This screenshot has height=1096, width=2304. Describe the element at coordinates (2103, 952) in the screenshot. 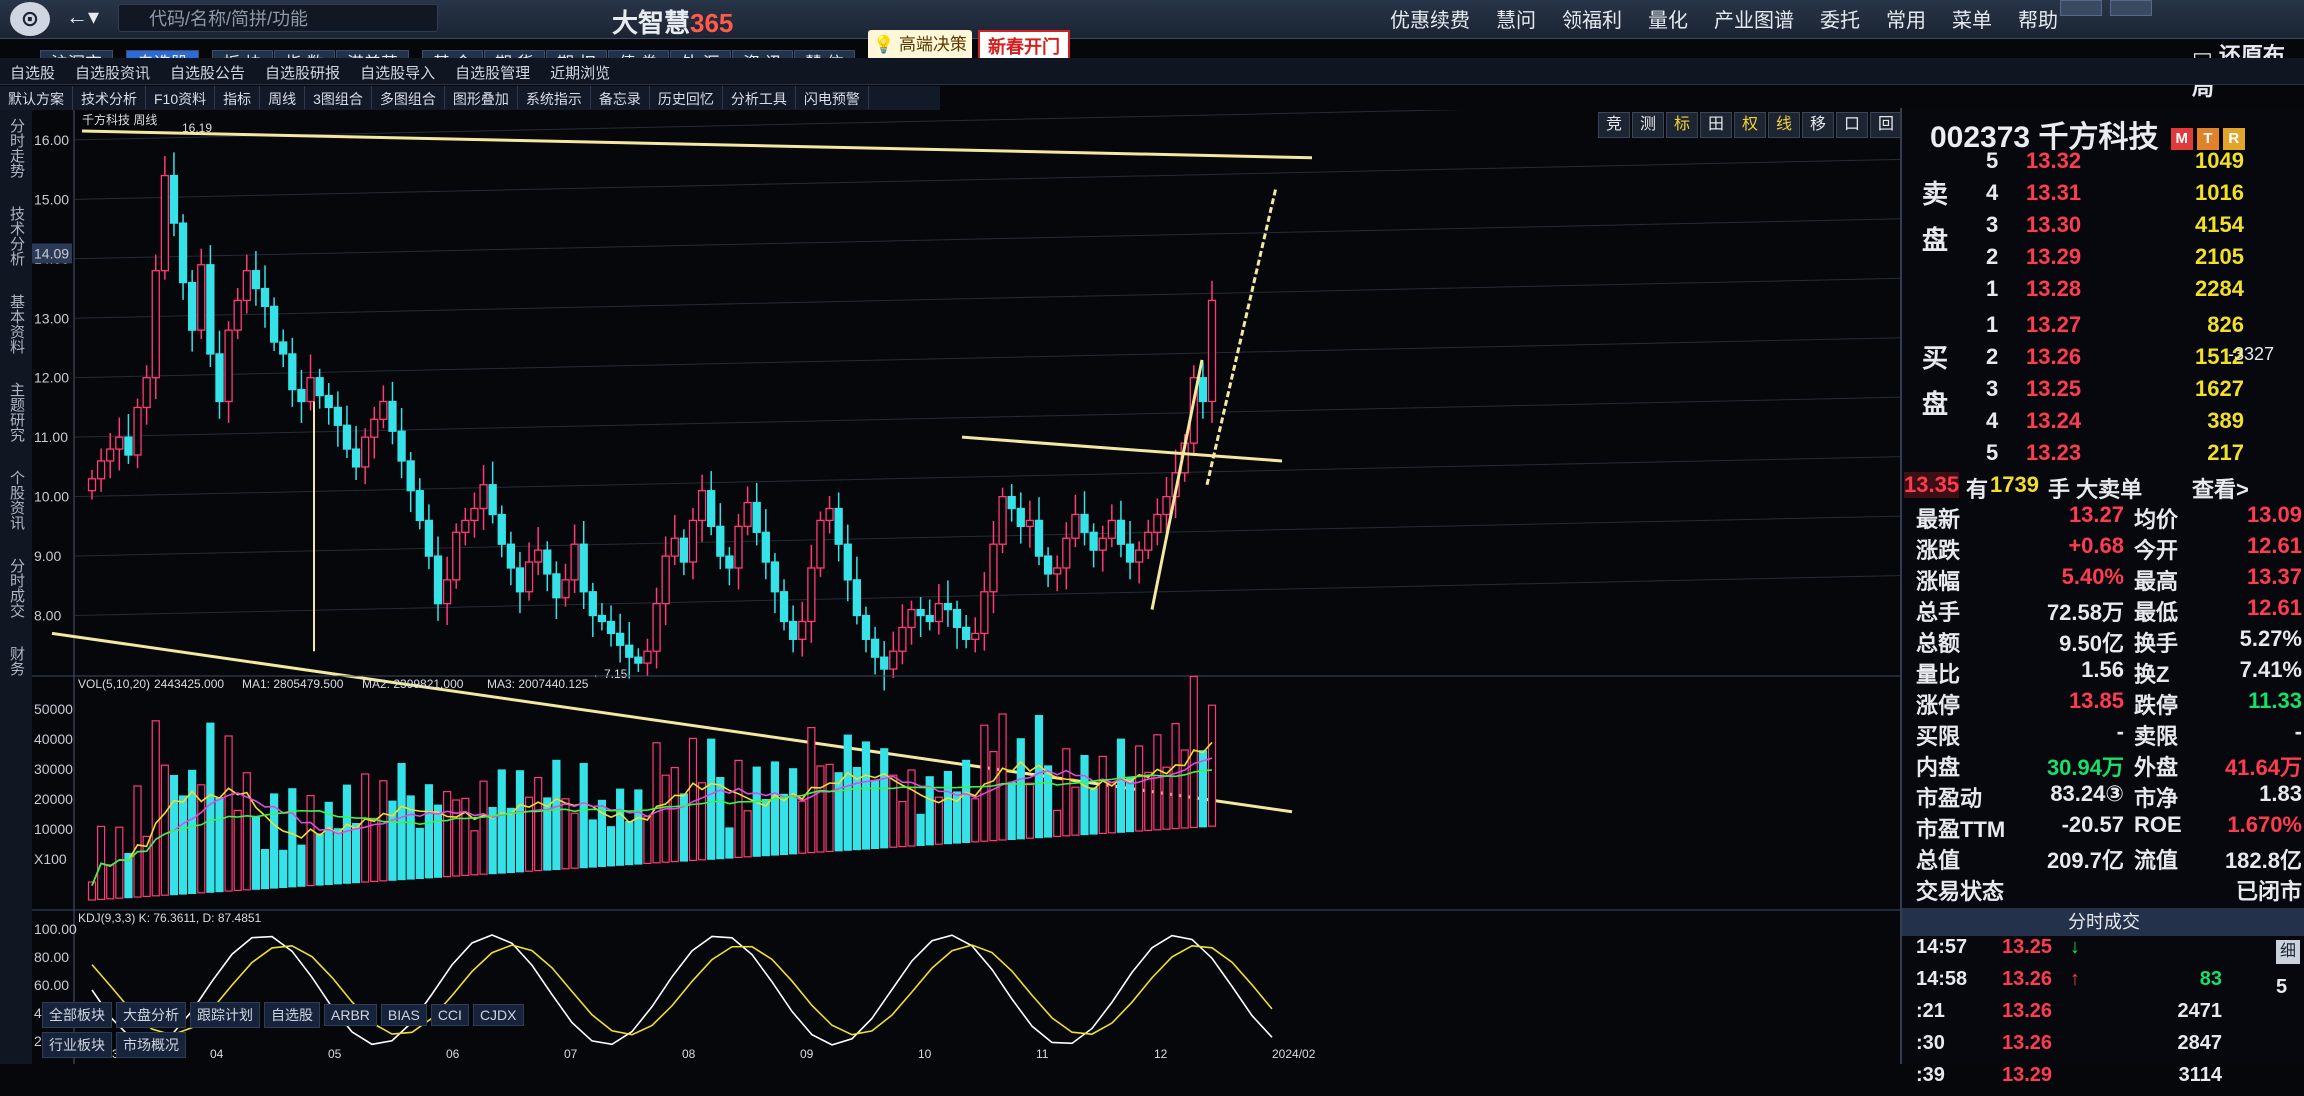

I see `tick-trade-row: 14:57 13.25 ↓` at that location.